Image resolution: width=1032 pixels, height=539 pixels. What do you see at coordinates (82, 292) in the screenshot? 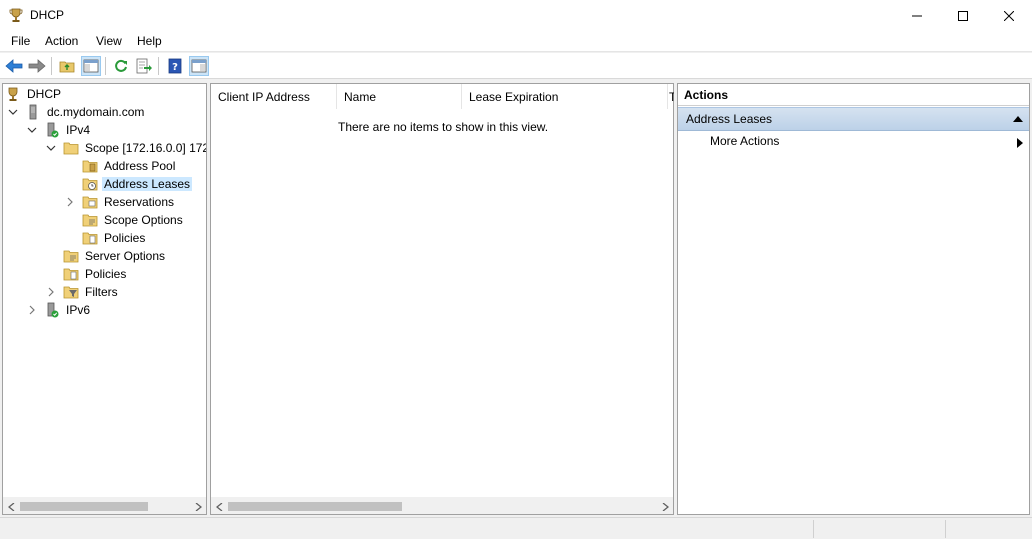
I see `tree-node-filters: Filters` at bounding box center [82, 292].